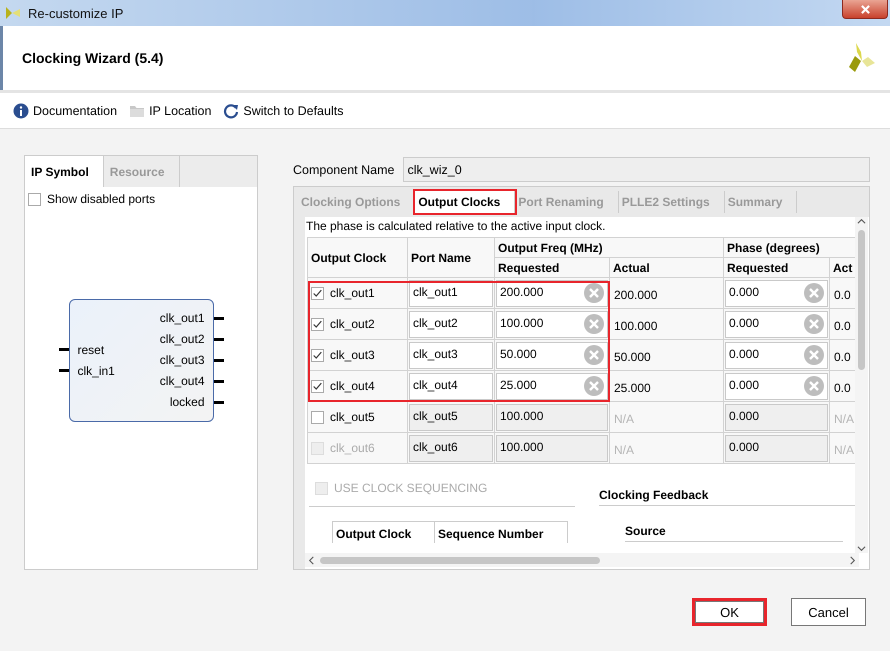 This screenshot has height=651, width=890. Describe the element at coordinates (352, 448) in the screenshot. I see `clock-label: clk_out6` at that location.